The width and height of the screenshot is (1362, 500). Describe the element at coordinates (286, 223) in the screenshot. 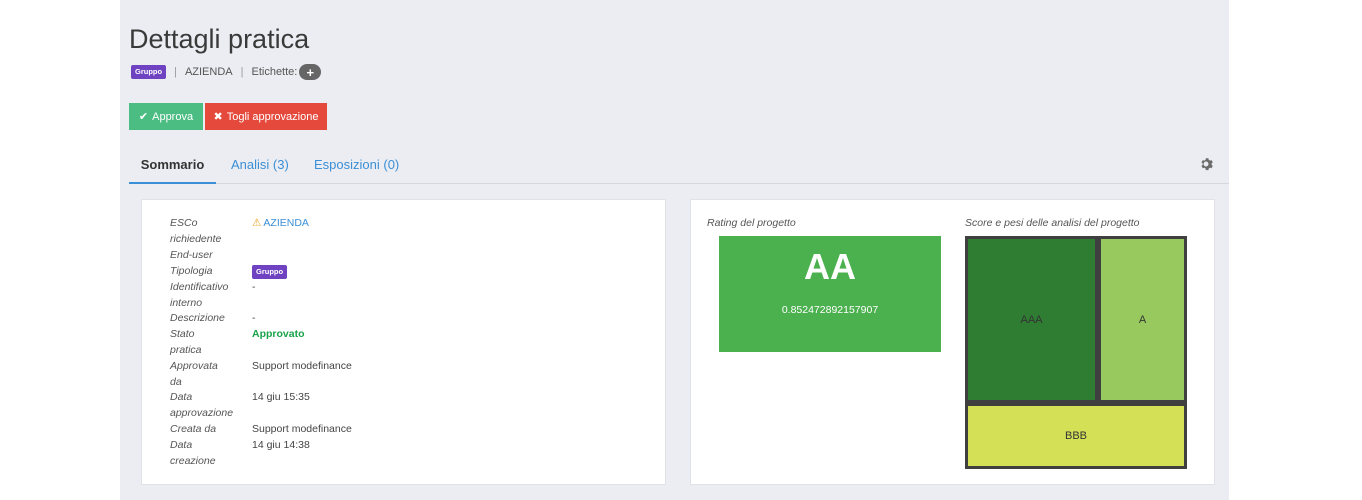

I see `esco-link: AZIENDA` at that location.